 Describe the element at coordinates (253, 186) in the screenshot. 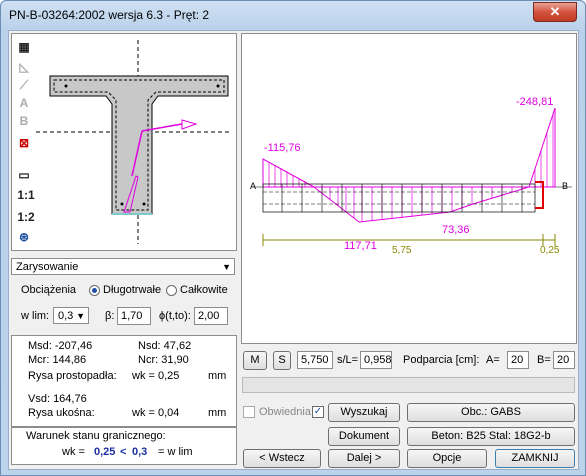

I see `end-a-label: A` at that location.